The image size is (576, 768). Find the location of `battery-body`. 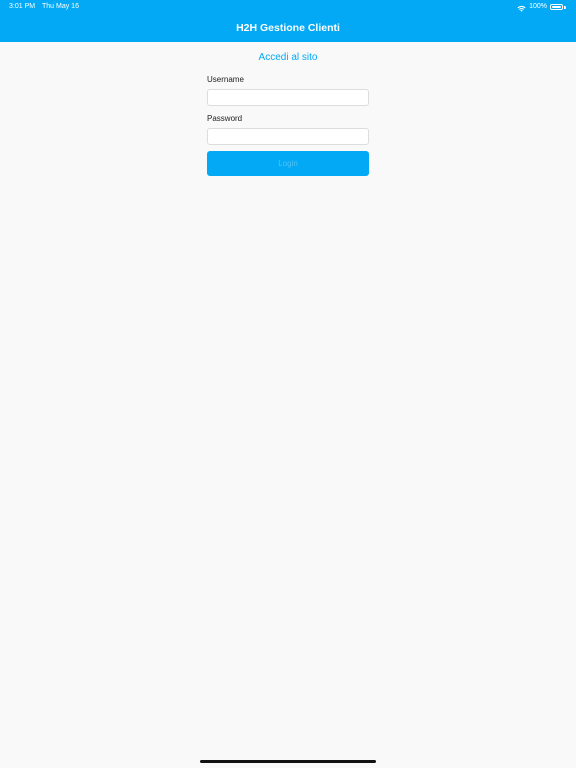

battery-body is located at coordinates (556, 7).